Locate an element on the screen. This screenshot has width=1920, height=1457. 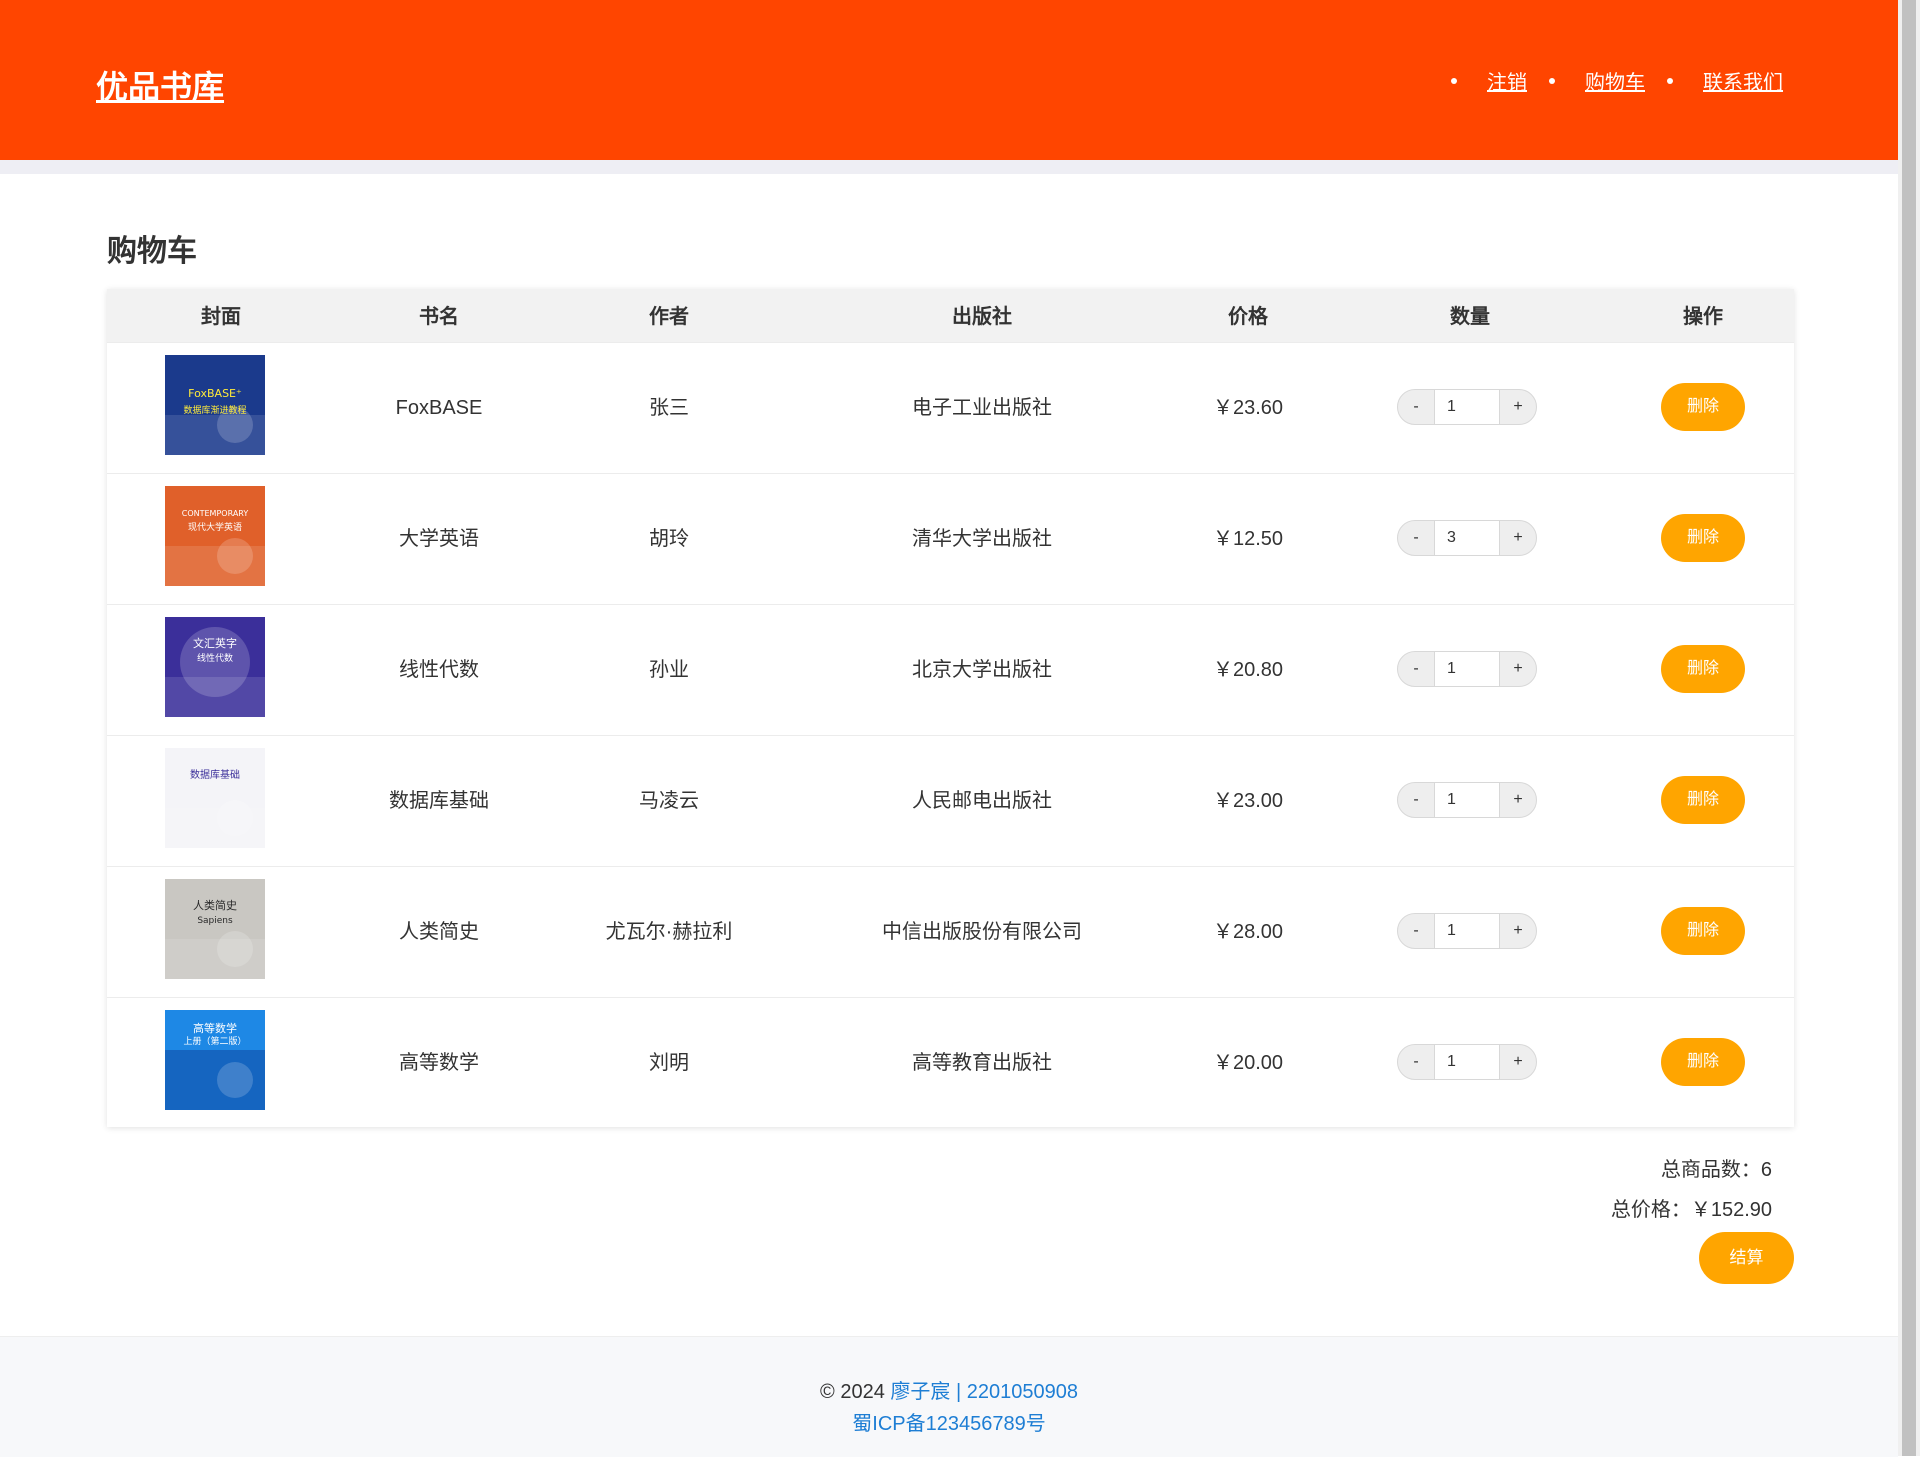
column-header-cover: 封面 is located at coordinates (221, 317).